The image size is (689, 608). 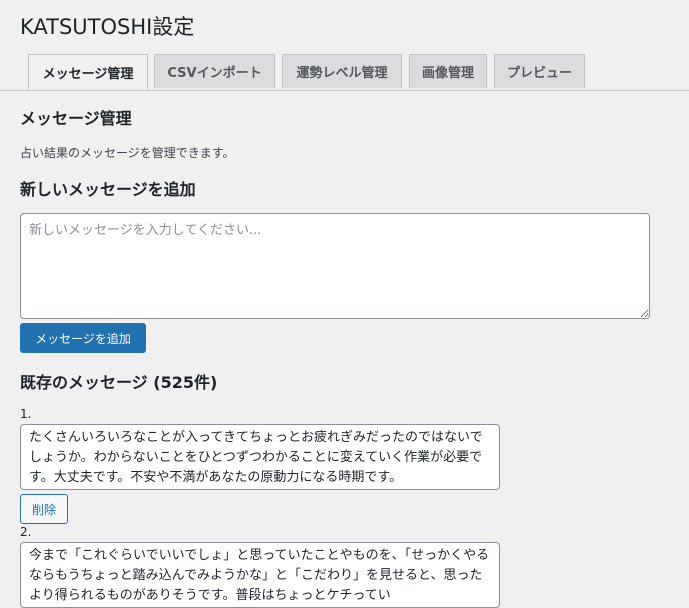 I want to click on tab-fortune-level: 運勢レベル管理, so click(x=342, y=71).